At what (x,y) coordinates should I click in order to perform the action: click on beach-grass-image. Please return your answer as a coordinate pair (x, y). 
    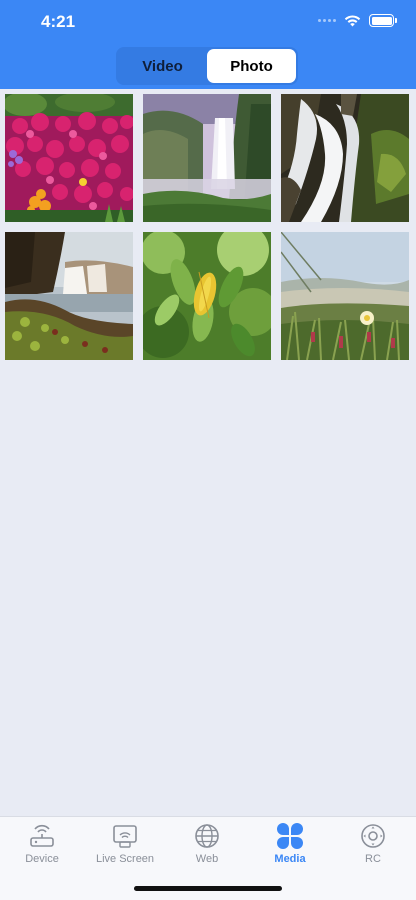
    Looking at the image, I should click on (345, 296).